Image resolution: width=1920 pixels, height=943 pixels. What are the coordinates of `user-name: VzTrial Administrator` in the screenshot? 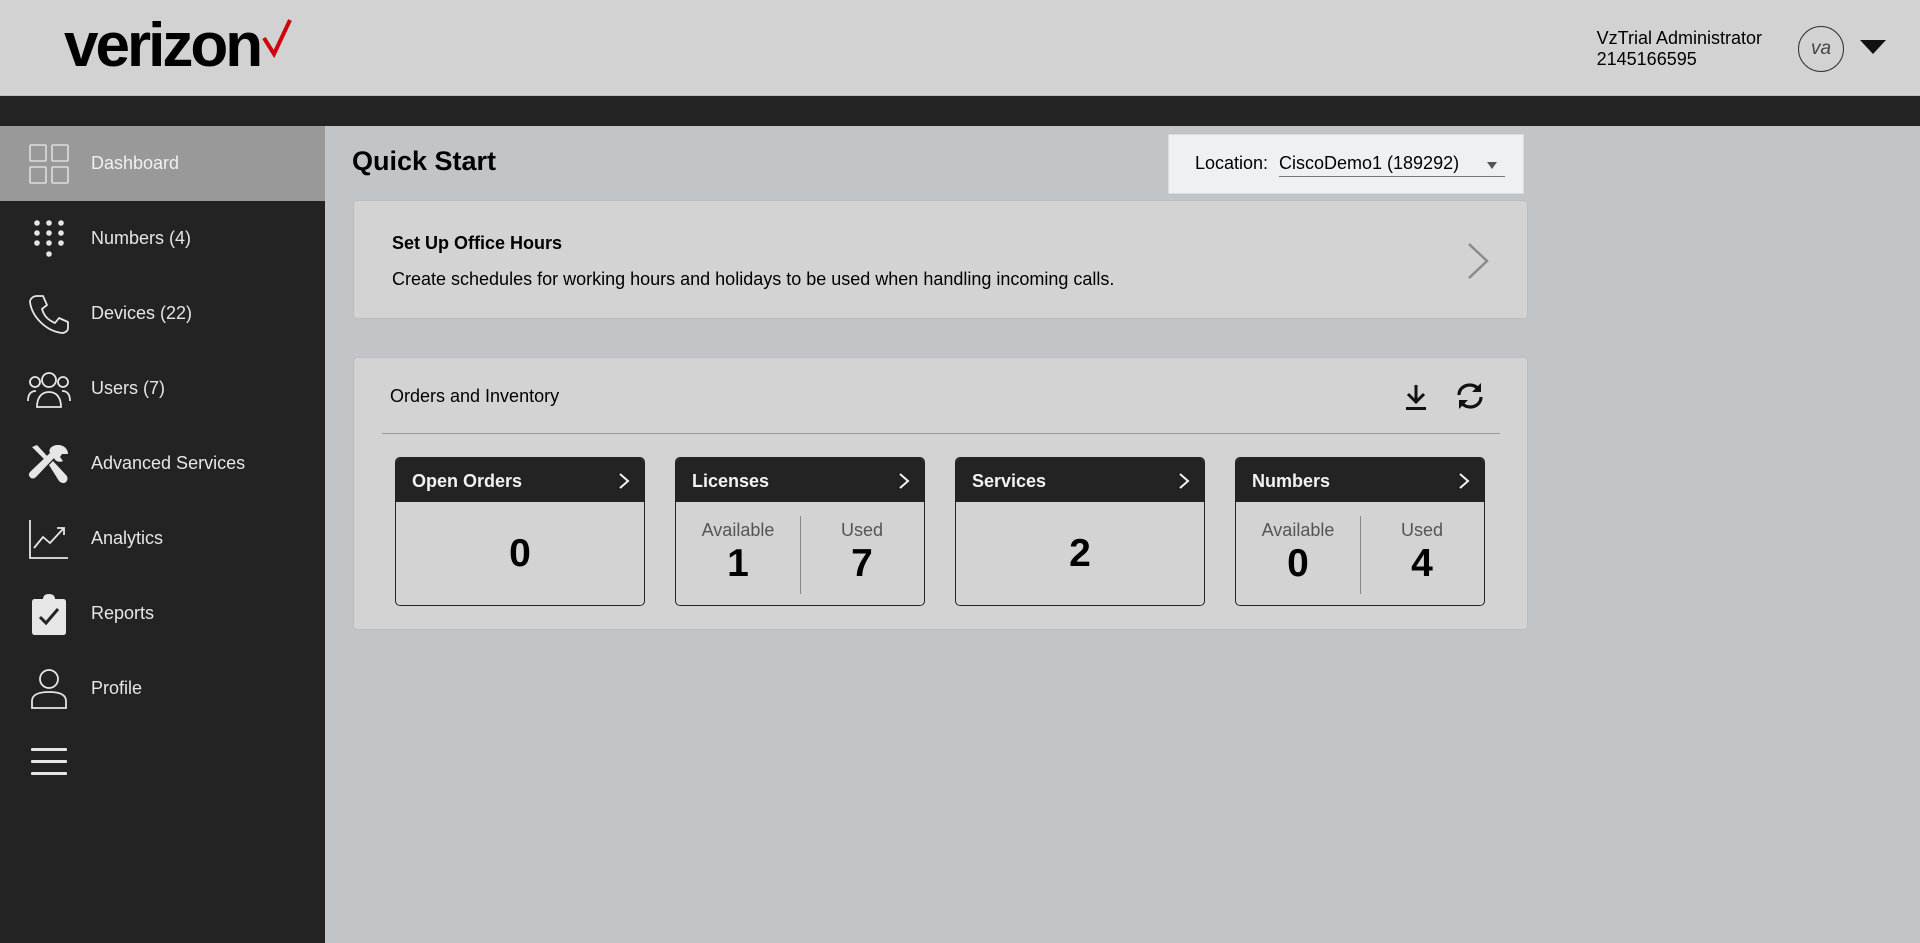 It's located at (1679, 38).